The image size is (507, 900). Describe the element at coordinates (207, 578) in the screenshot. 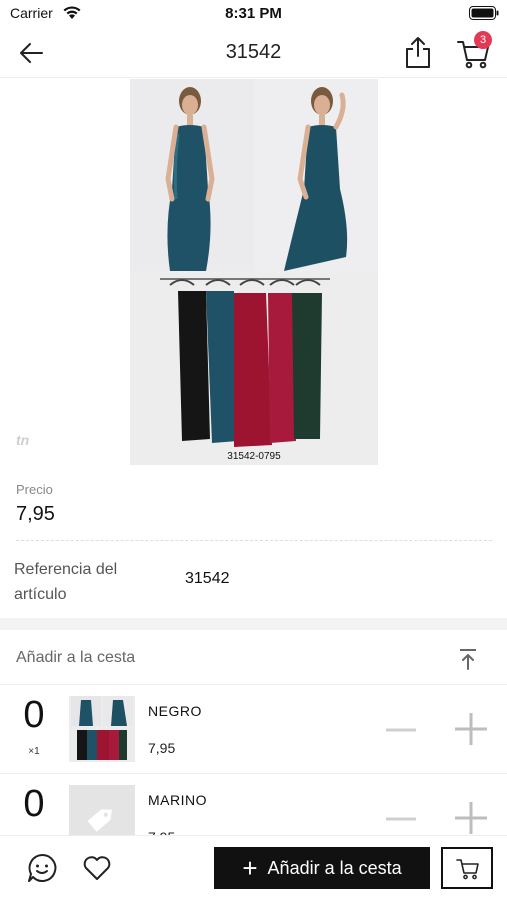

I see `reference-value: 31542` at that location.